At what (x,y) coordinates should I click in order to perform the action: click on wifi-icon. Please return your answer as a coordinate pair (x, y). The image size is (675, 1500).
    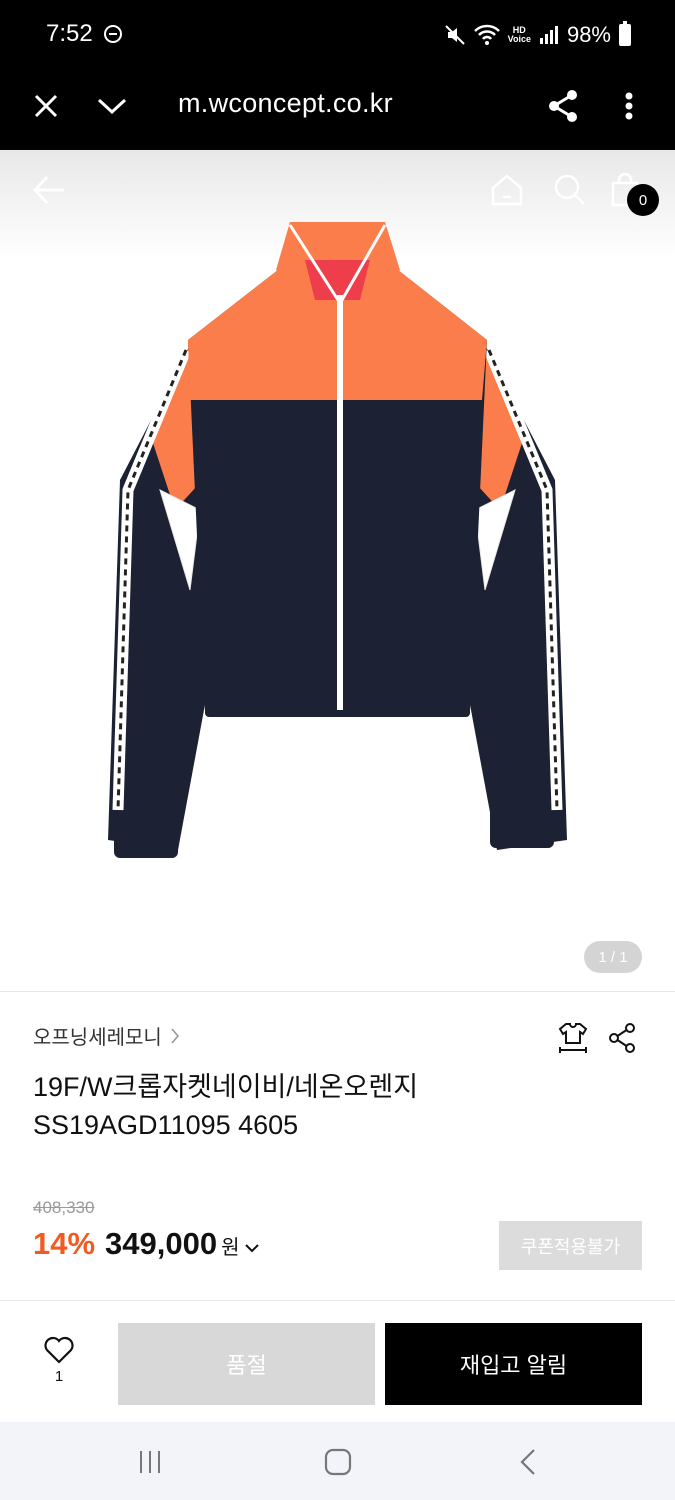
    Looking at the image, I should click on (486, 34).